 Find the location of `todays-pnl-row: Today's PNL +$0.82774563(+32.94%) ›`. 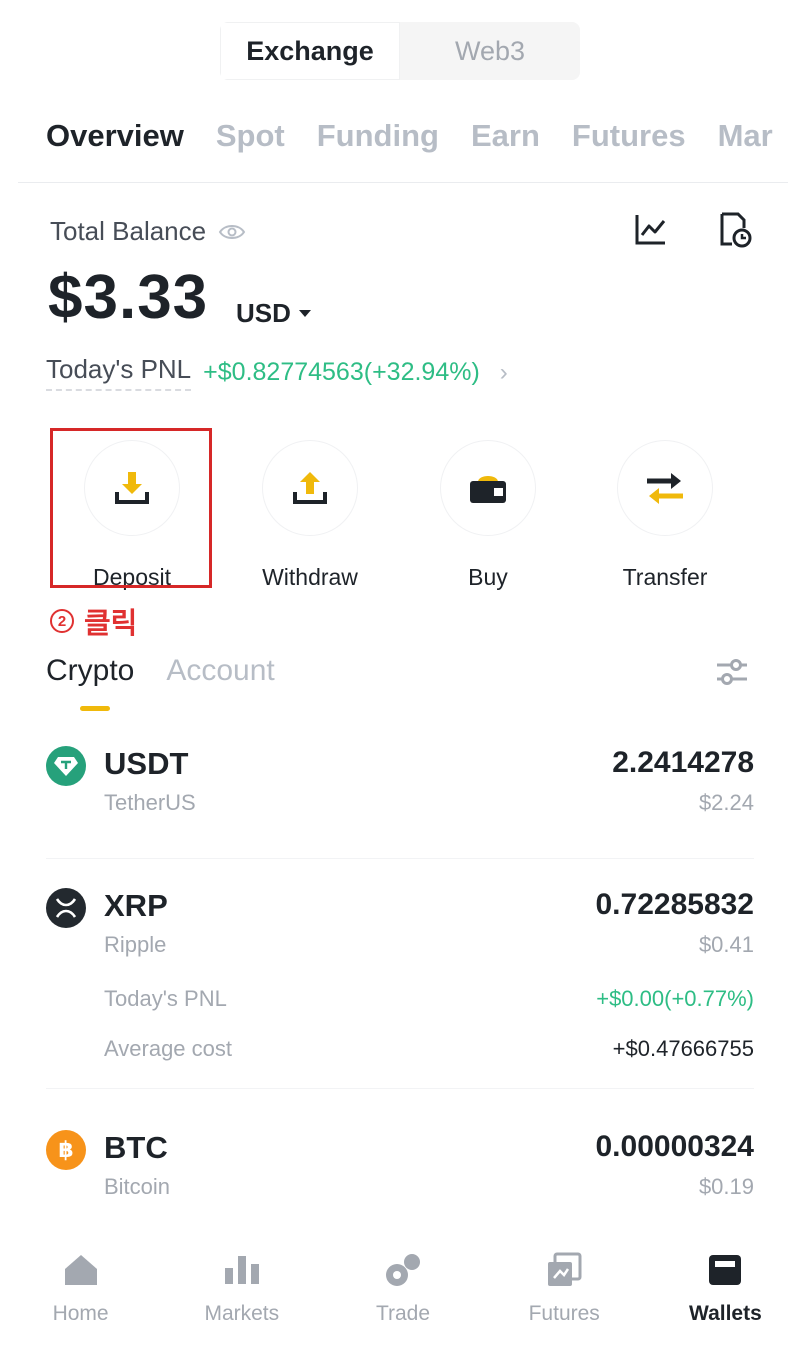

todays-pnl-row: Today's PNL +$0.82774563(+32.94%) › is located at coordinates (277, 372).